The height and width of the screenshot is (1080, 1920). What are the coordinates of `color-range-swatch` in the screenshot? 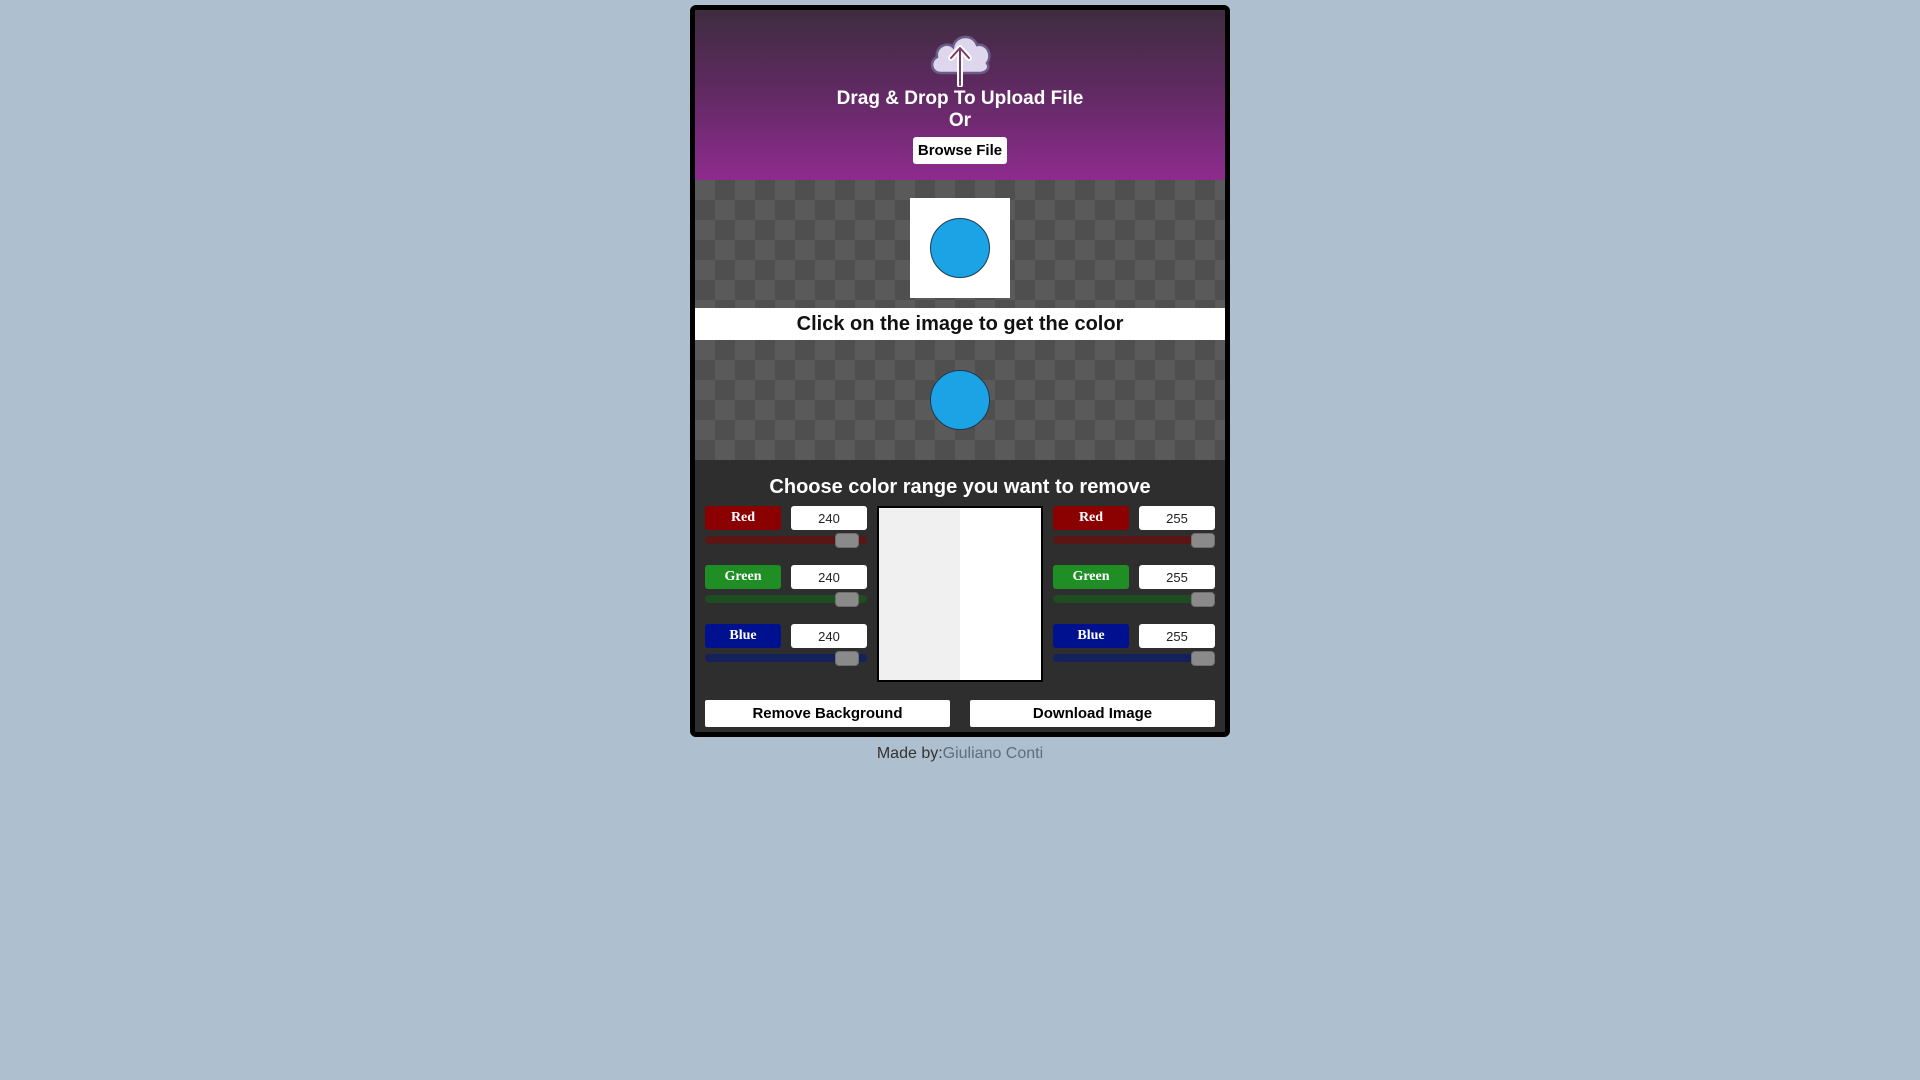 It's located at (960, 594).